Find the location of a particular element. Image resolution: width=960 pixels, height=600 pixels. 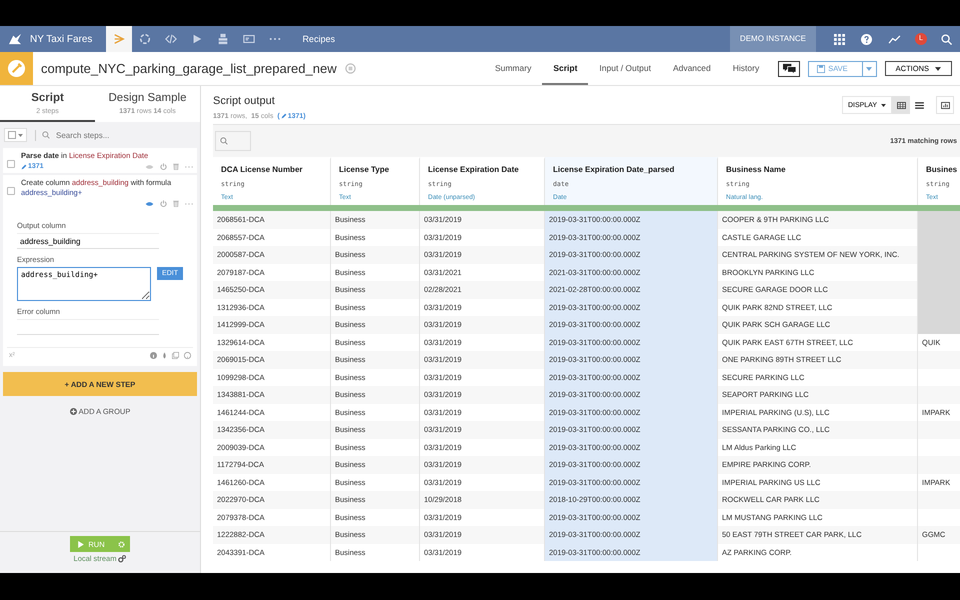

chart-view-button is located at coordinates (945, 105).